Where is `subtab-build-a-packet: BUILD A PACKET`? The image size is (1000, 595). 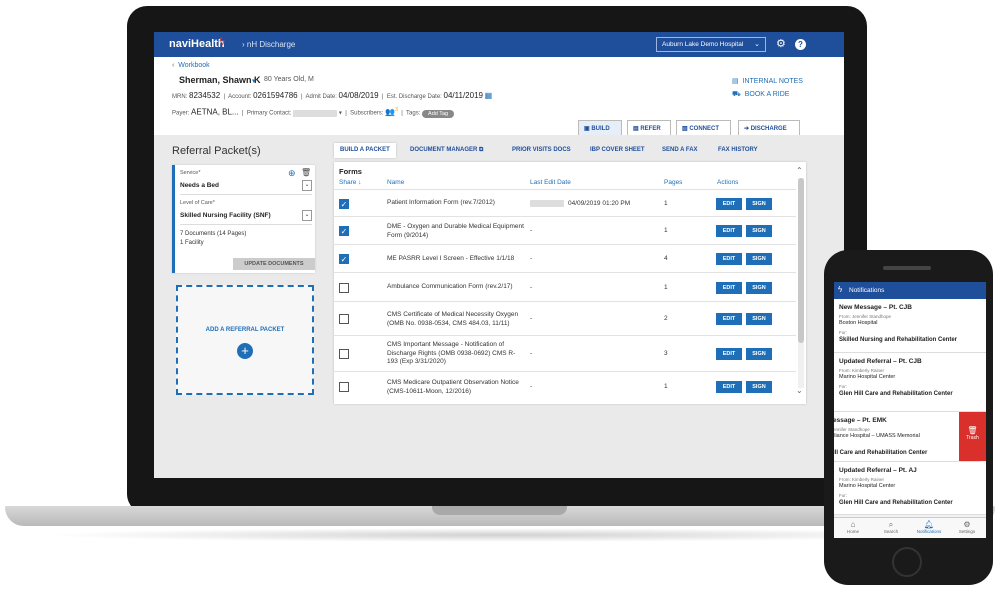 subtab-build-a-packet: BUILD A PACKET is located at coordinates (365, 150).